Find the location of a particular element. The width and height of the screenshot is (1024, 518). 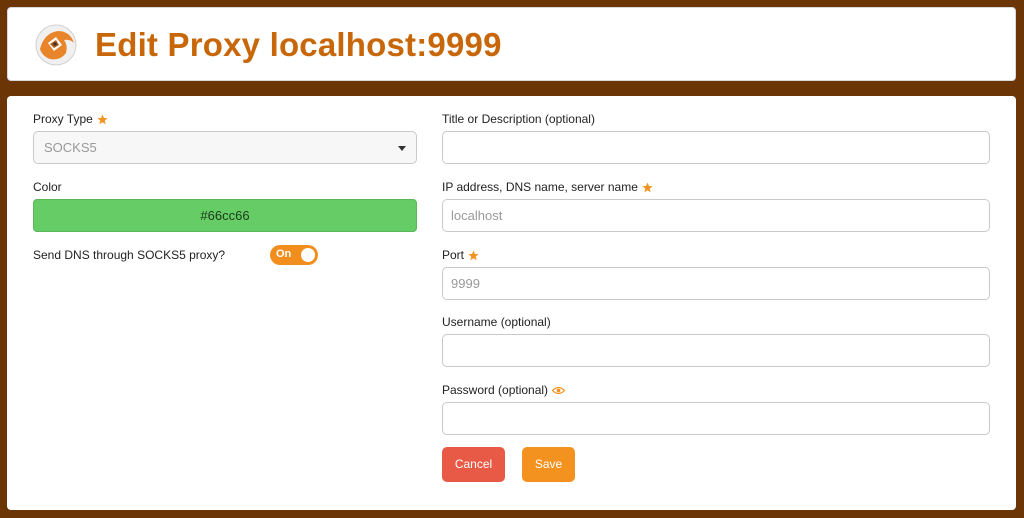

color-picker: #66cc66 is located at coordinates (225, 215).